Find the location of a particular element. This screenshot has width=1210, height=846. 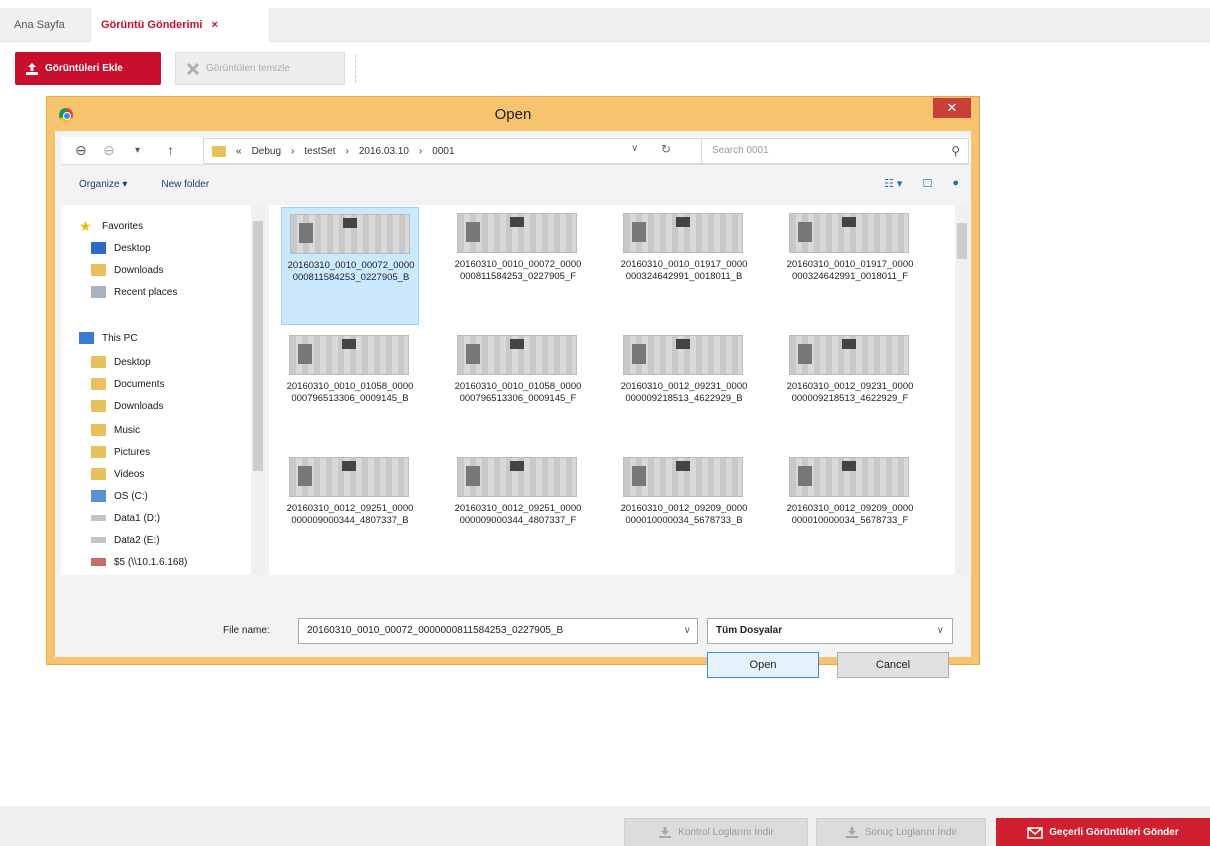

nav-item-documents: Documents is located at coordinates (128, 384).